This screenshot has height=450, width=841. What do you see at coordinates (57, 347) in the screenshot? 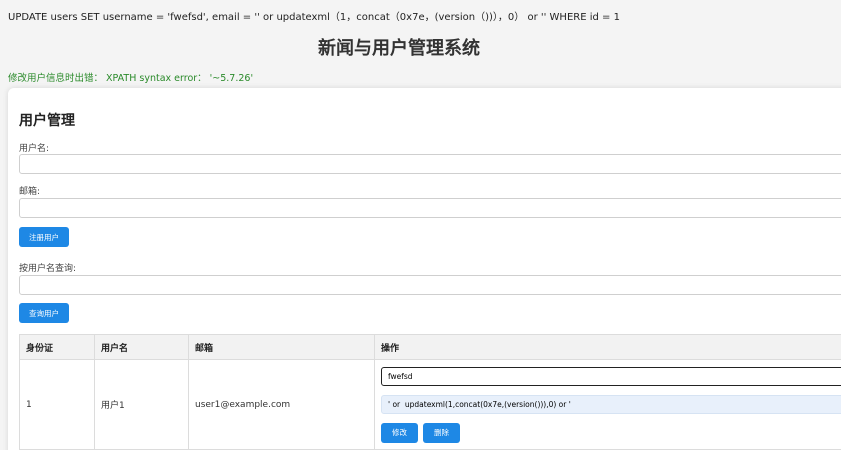
I see `header-id: 身份证` at bounding box center [57, 347].